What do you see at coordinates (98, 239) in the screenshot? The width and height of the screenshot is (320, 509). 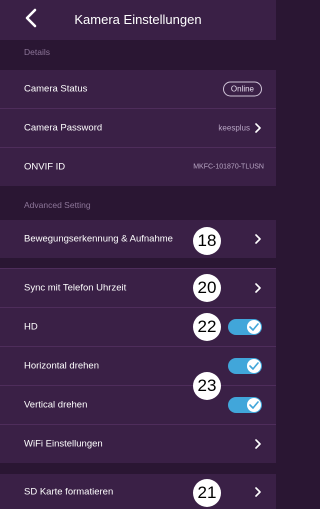 I see `motion-detection-label: Bewegungserkennung & Aufnahme` at bounding box center [98, 239].